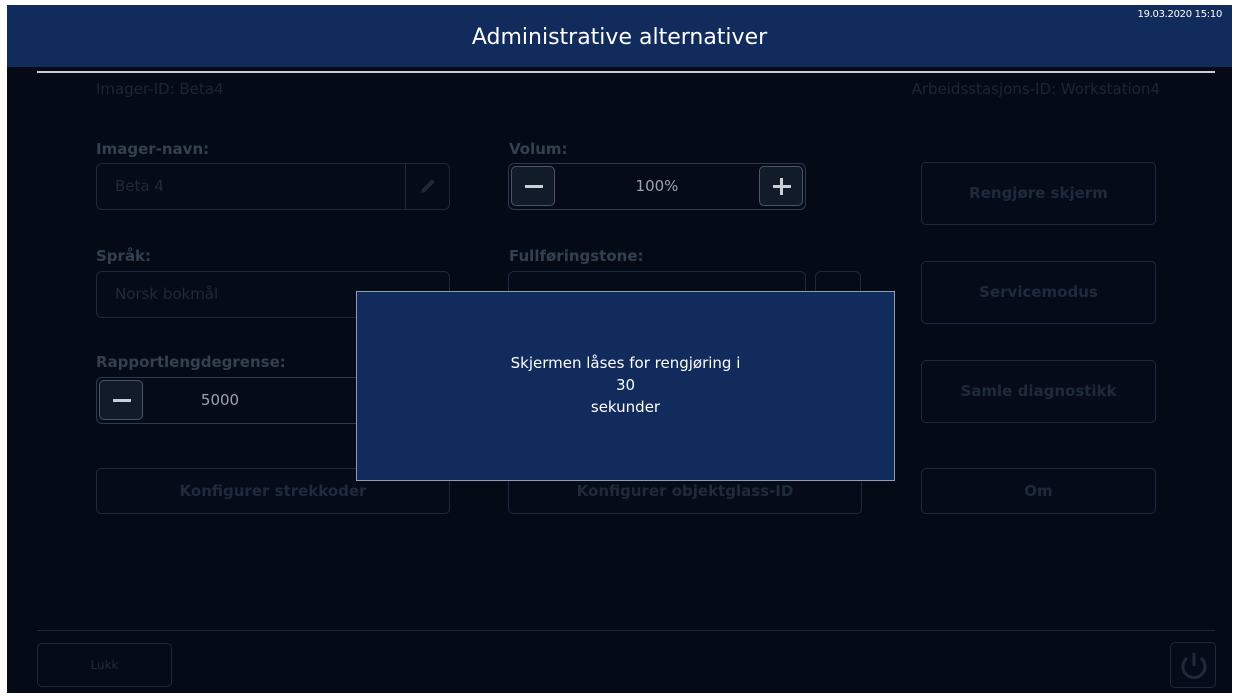 This screenshot has width=1239, height=696. What do you see at coordinates (625, 407) in the screenshot?
I see `lock-message-unit: sekunder` at bounding box center [625, 407].